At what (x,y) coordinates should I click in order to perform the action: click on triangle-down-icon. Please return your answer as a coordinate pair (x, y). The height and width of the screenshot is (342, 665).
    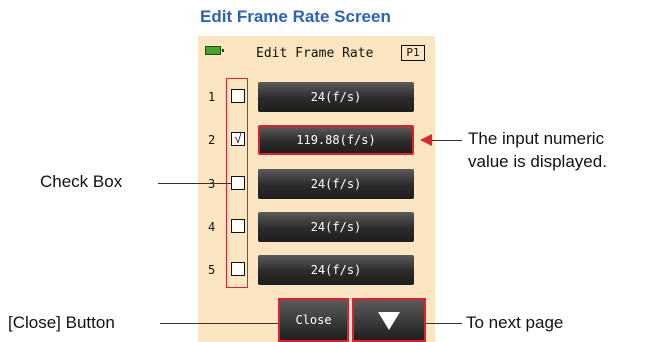
    Looking at the image, I should click on (389, 321).